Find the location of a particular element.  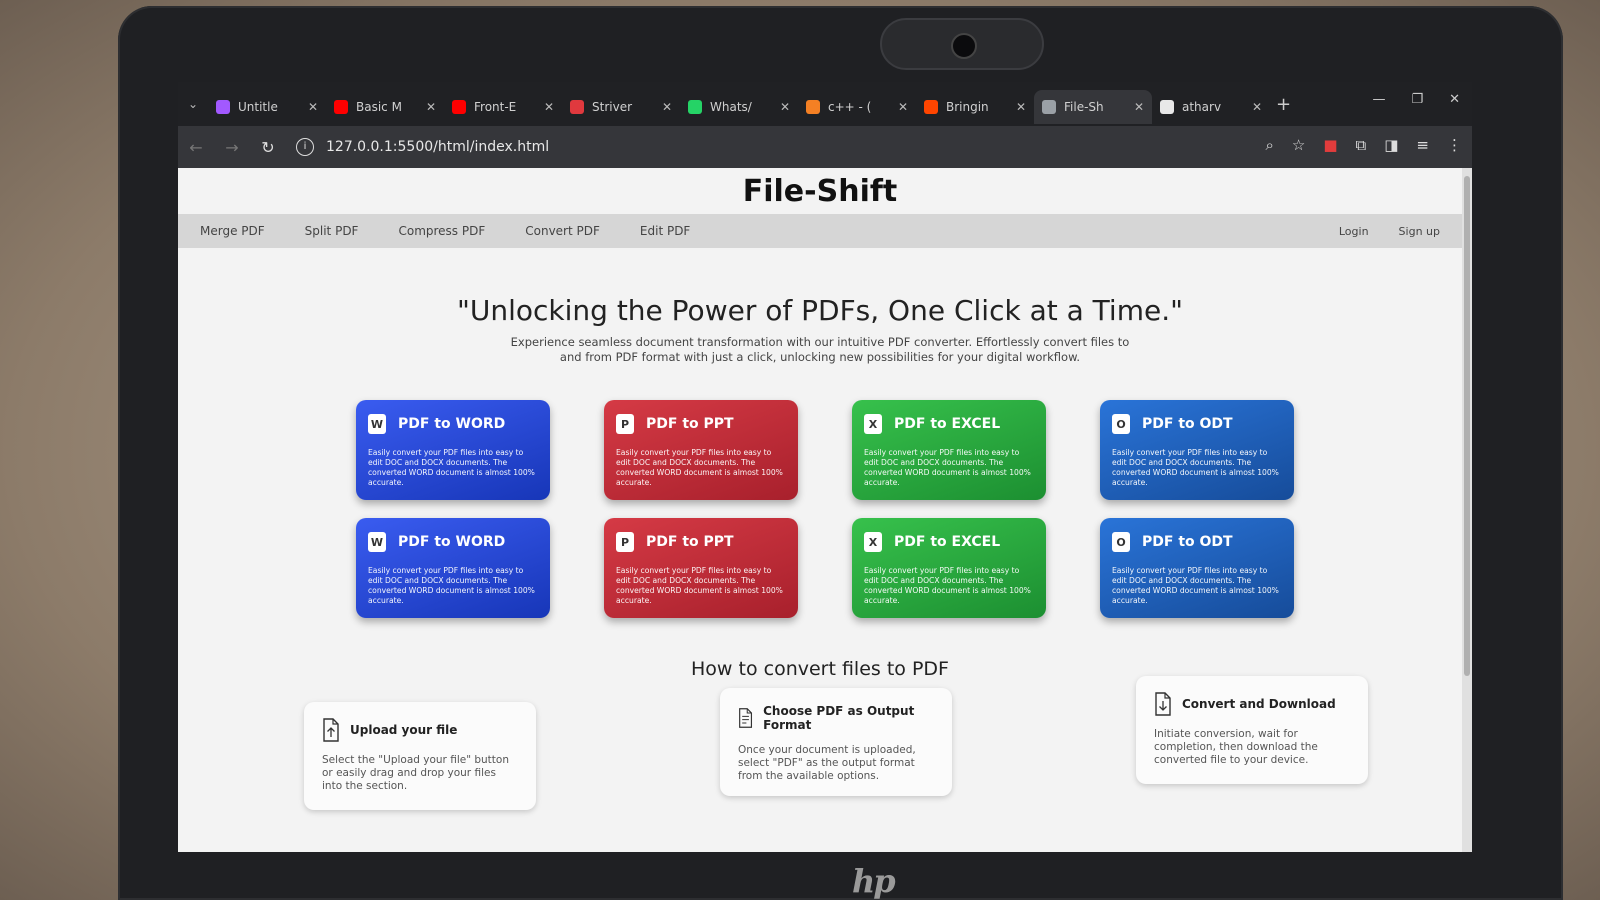

extensions-puzzle-icon: ⧉ is located at coordinates (1361, 145).